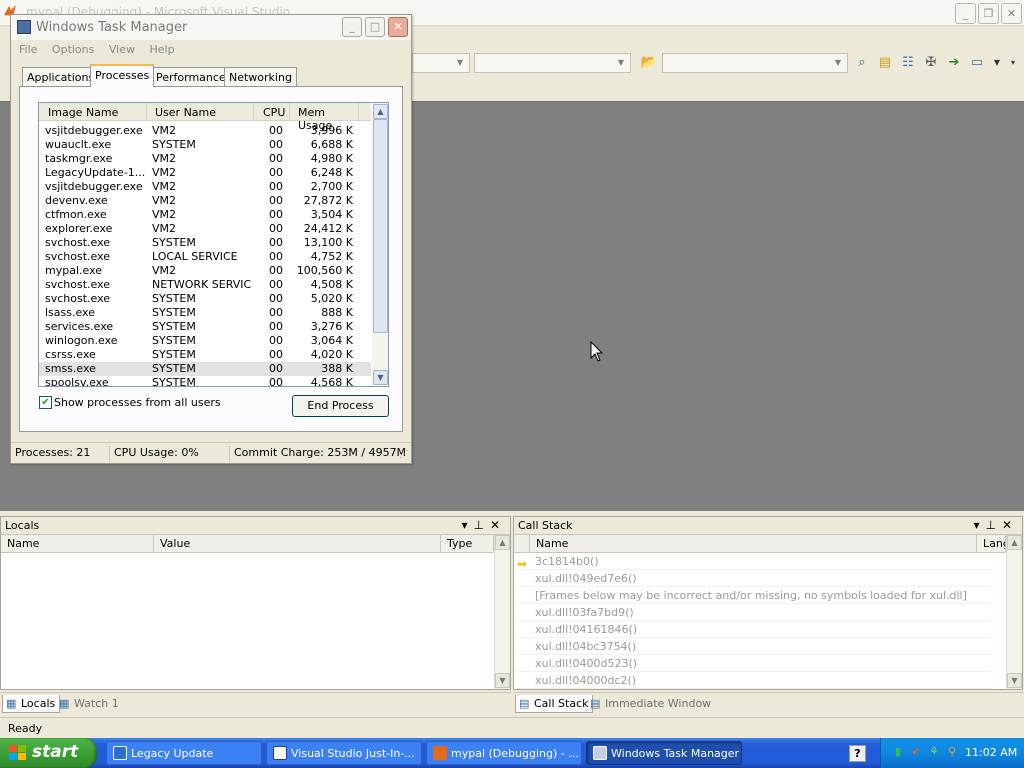 Image resolution: width=1024 pixels, height=768 pixels. I want to click on taskbar-item-task-manager: Windows Task Manager, so click(664, 753).